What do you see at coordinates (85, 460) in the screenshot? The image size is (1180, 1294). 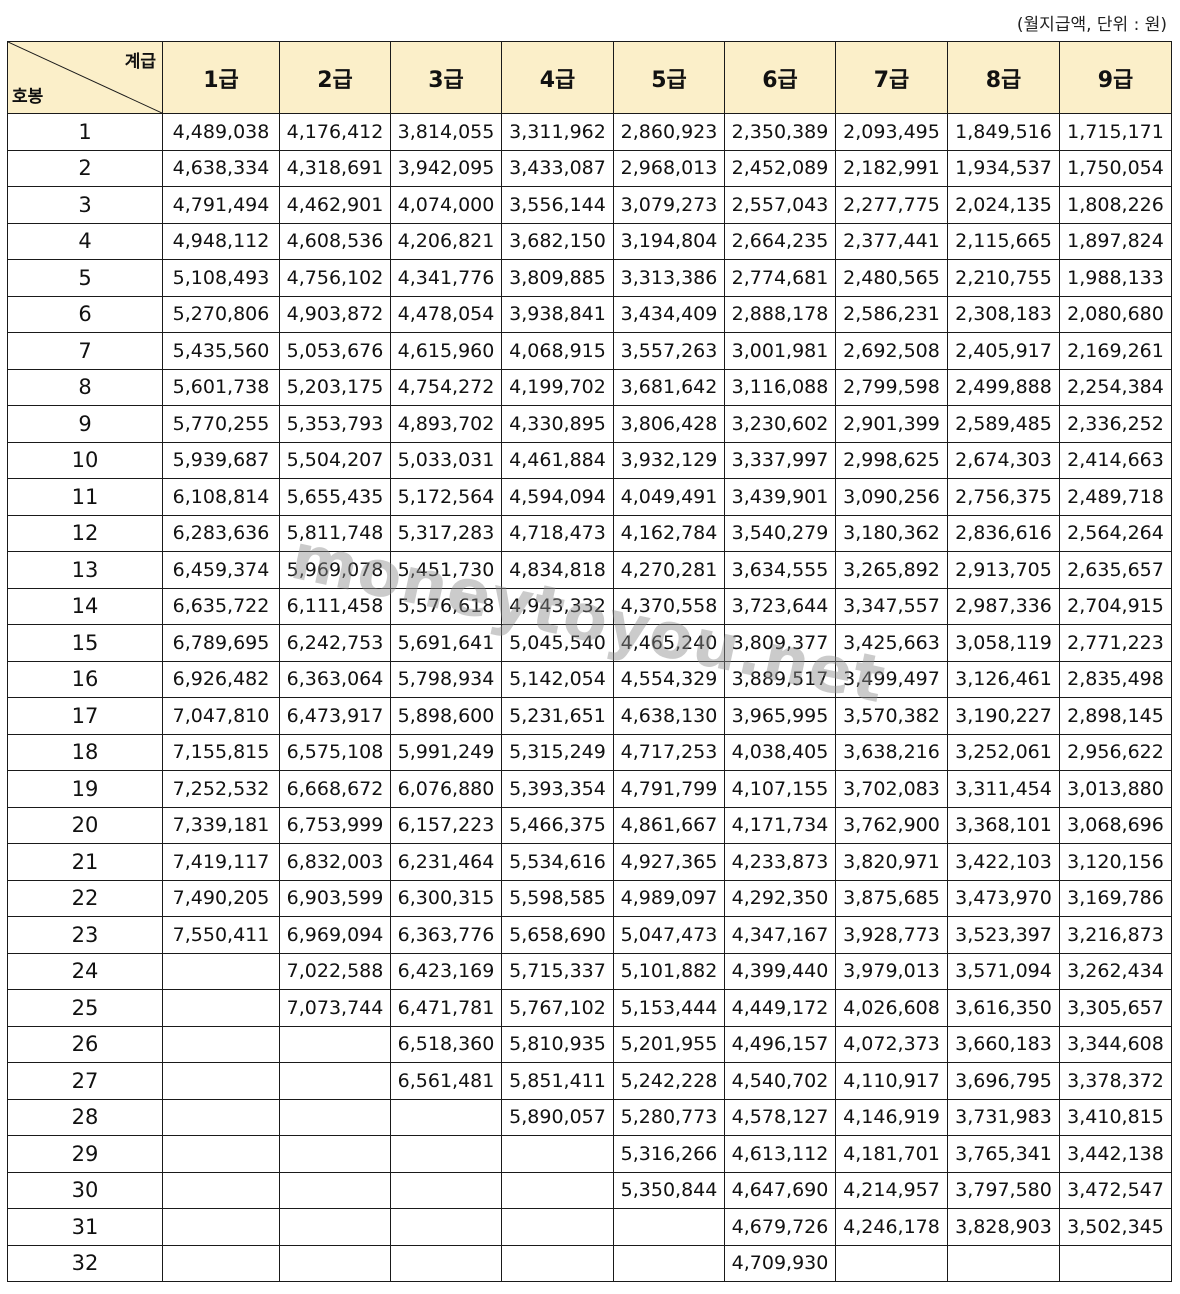 I see `step-cell: 10` at bounding box center [85, 460].